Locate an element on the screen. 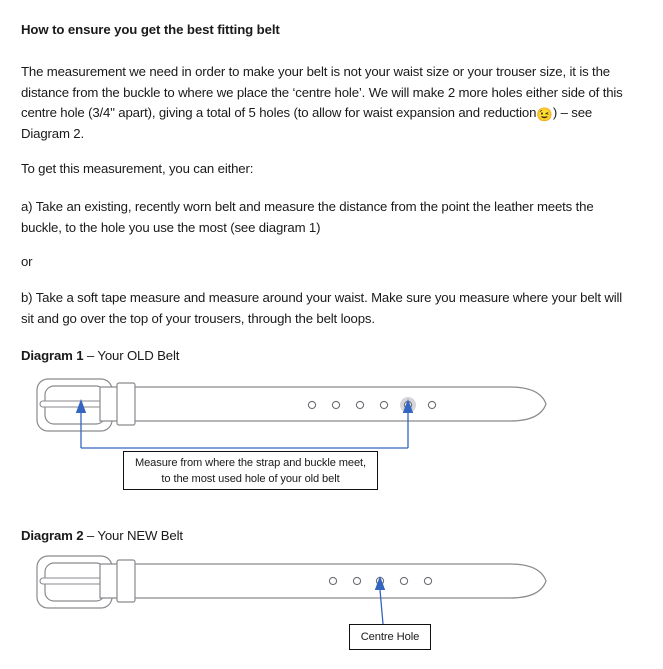  paragraph-or: or is located at coordinates (27, 261).